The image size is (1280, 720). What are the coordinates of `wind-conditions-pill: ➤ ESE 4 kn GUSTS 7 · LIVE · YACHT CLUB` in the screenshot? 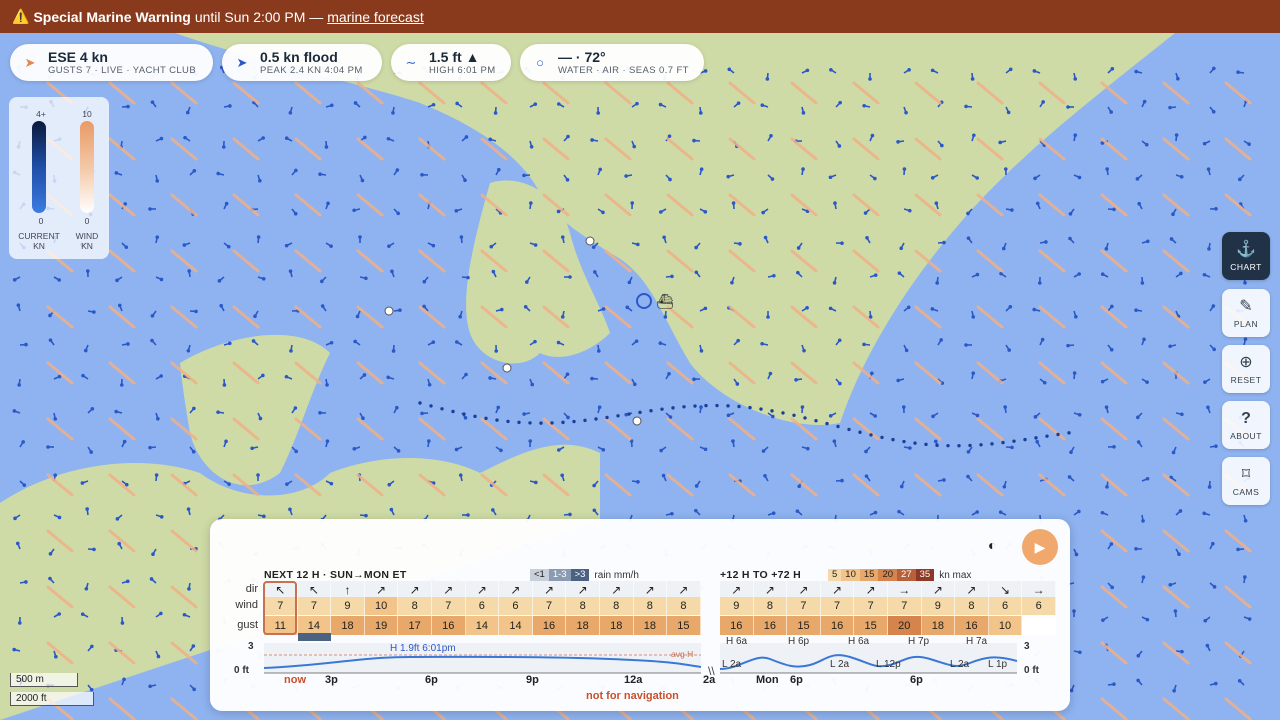 It's located at (111, 62).